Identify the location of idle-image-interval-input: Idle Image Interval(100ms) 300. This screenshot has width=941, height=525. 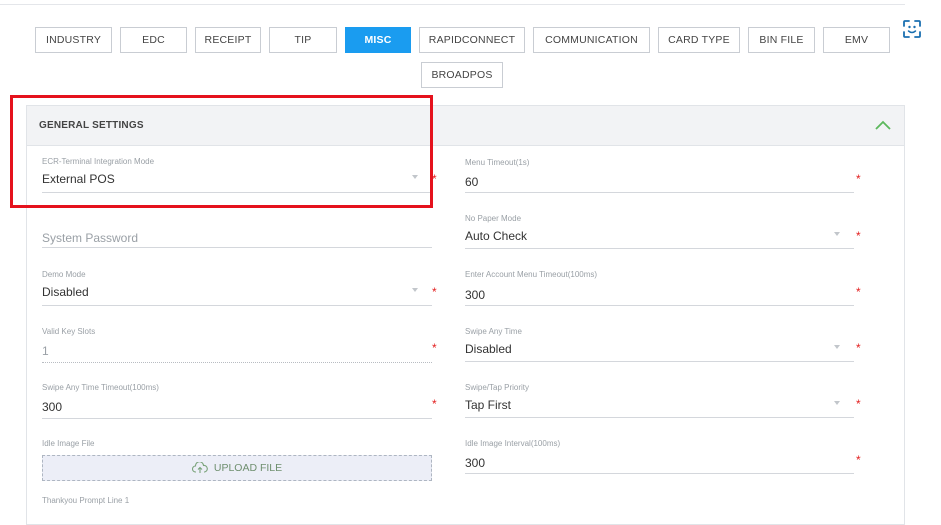
(659, 456).